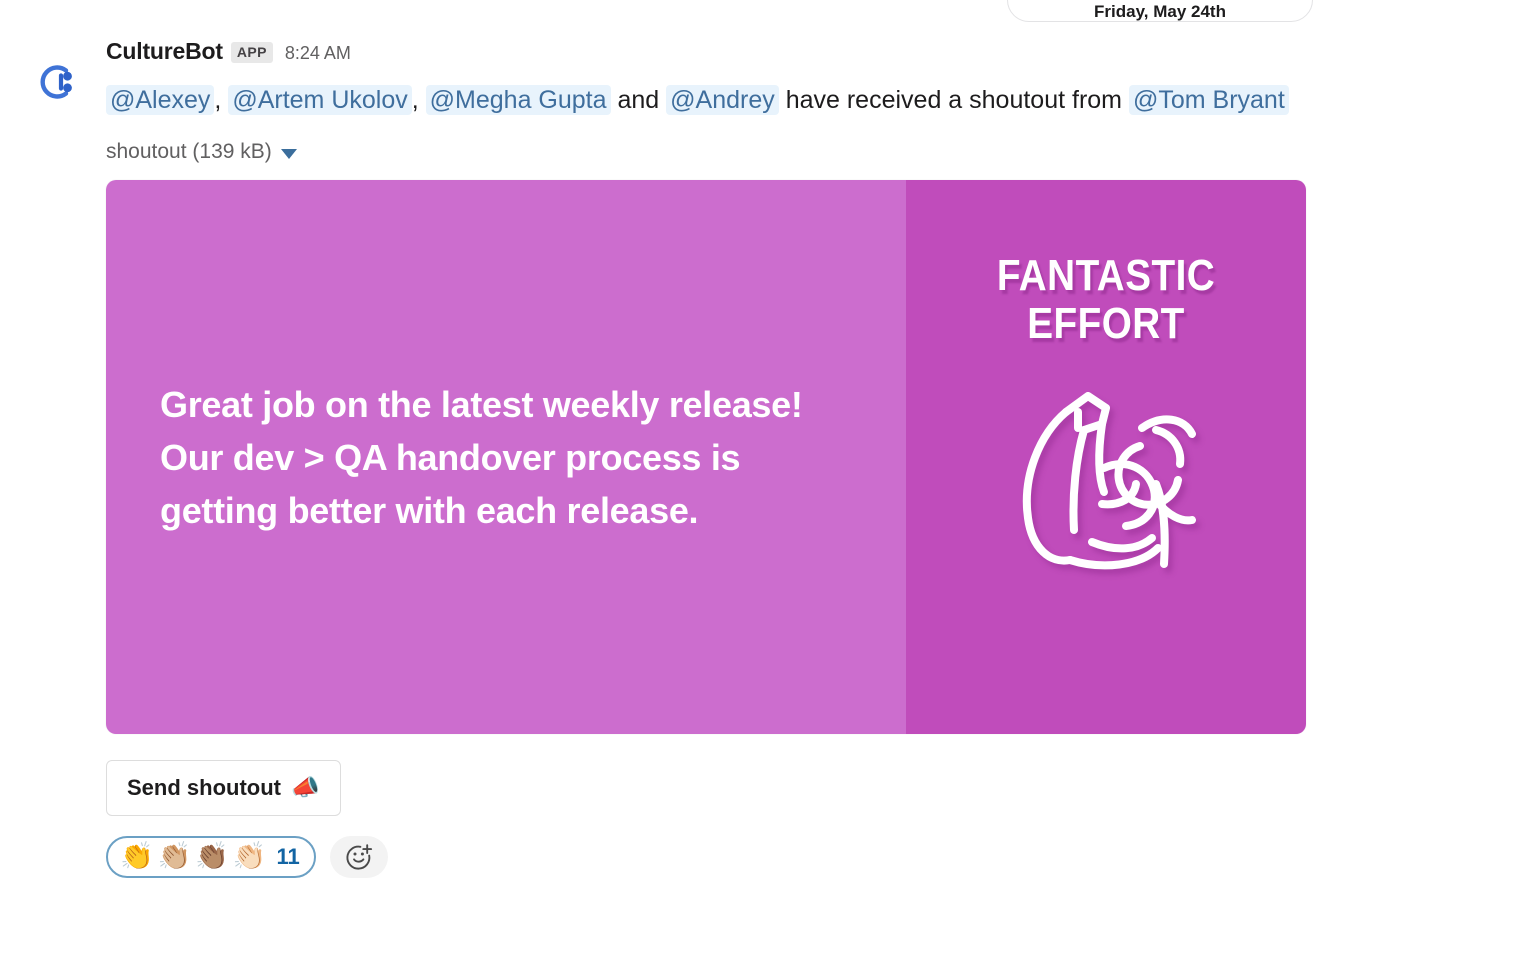 The image size is (1514, 976). Describe the element at coordinates (160, 100) in the screenshot. I see `mention-alexey: @Alexey` at that location.